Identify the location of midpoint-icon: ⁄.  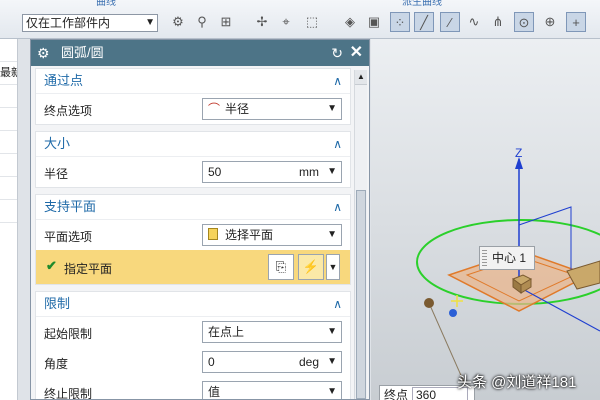
(450, 22).